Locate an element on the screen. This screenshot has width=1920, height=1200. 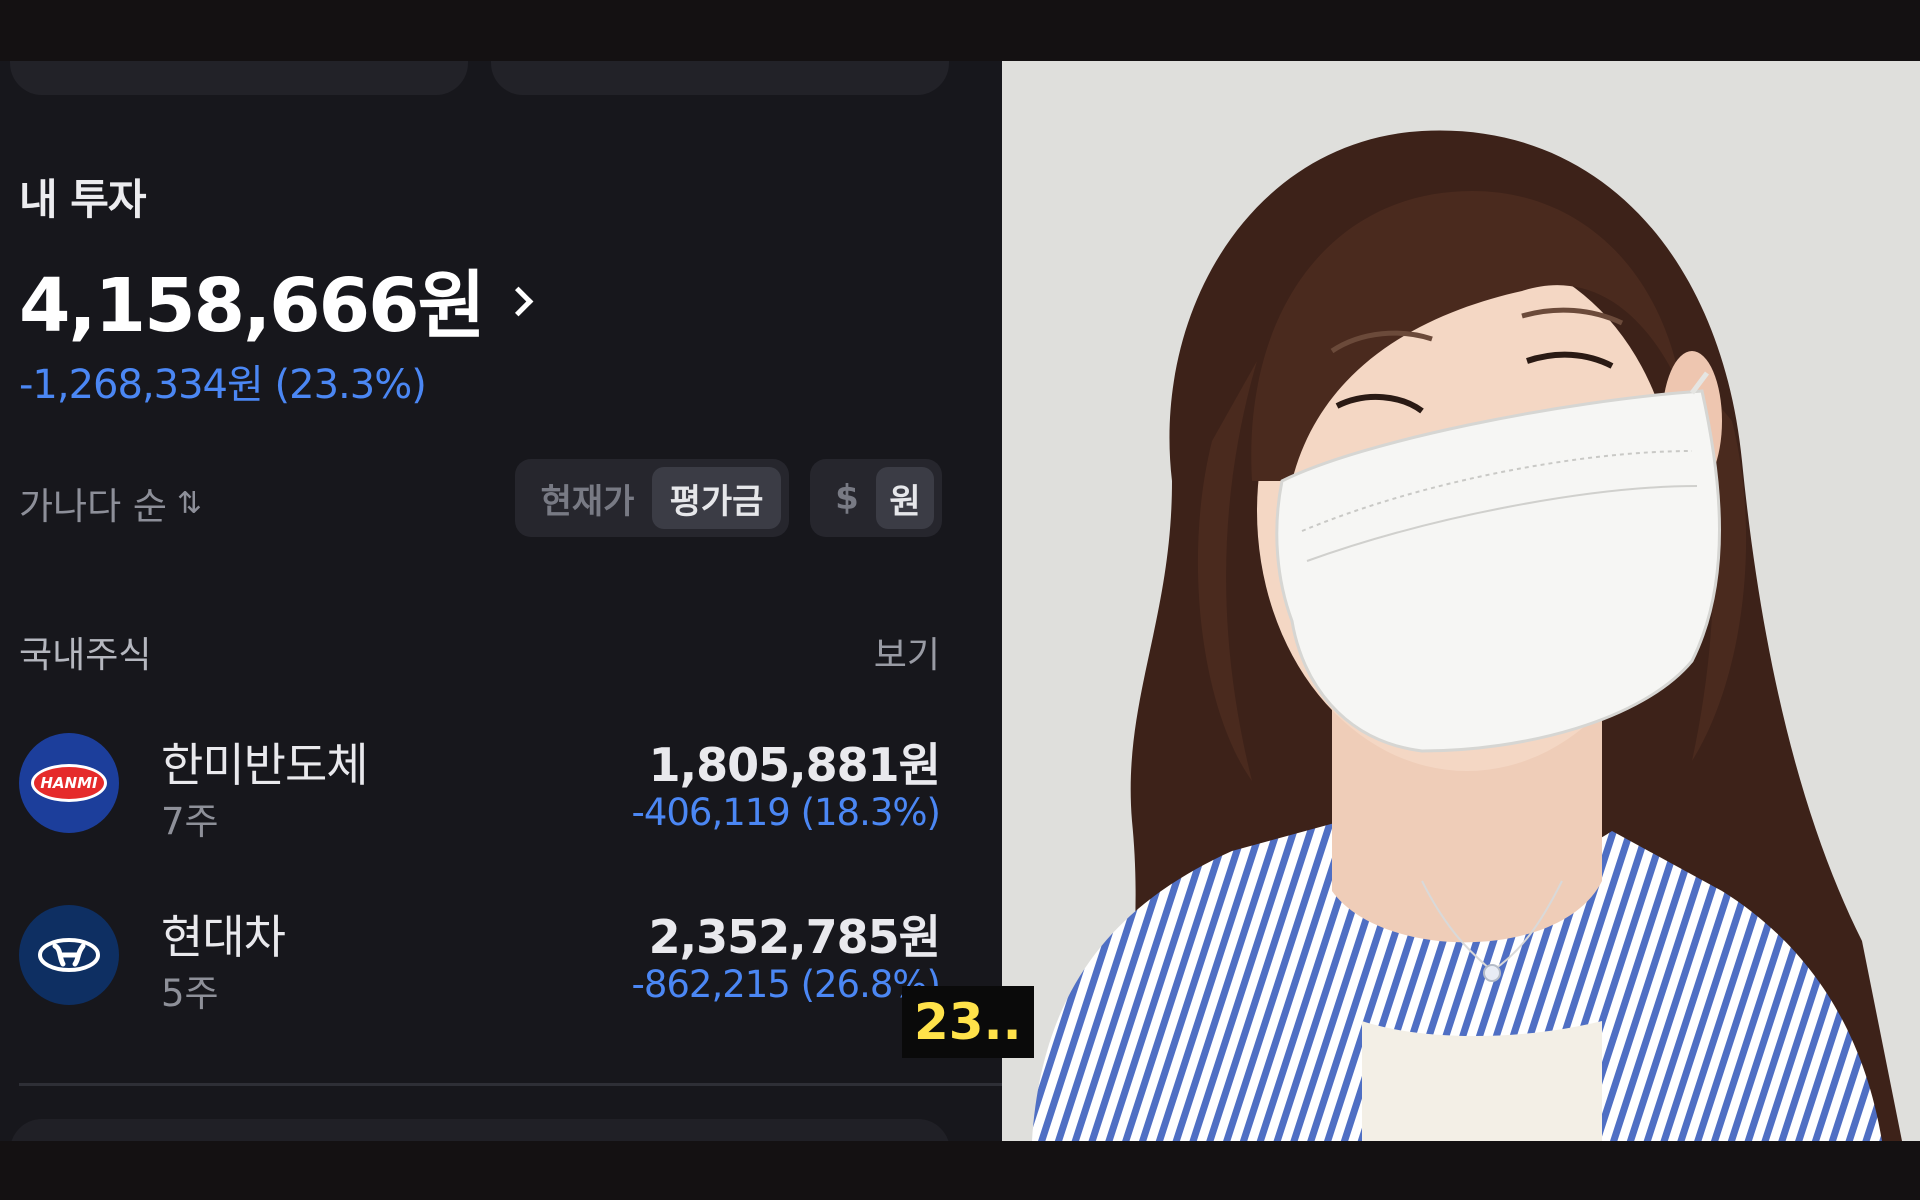
sort-label: 가나다 순 is located at coordinates (93, 506).